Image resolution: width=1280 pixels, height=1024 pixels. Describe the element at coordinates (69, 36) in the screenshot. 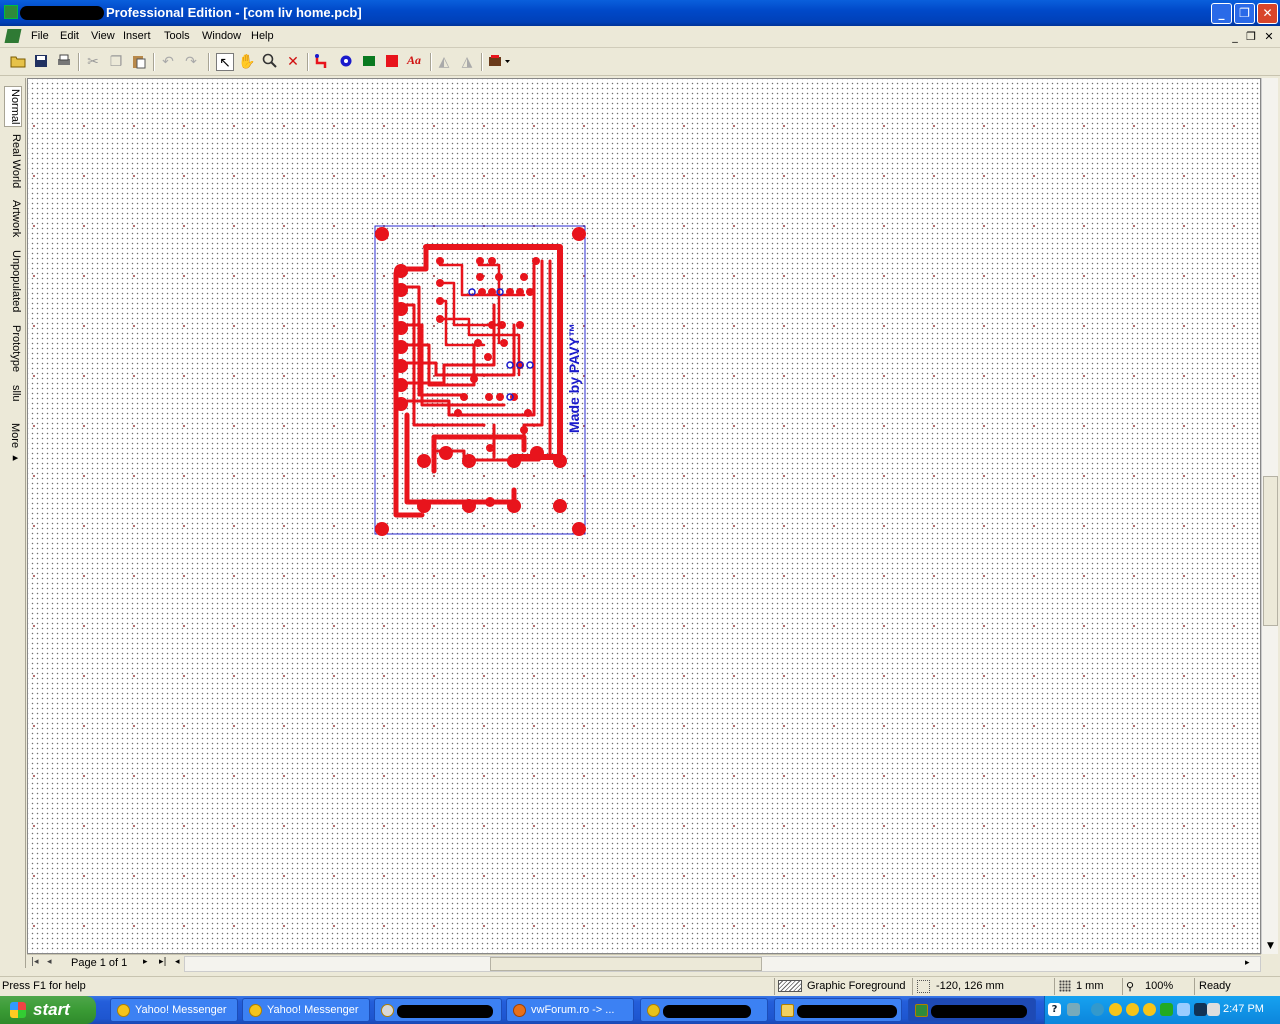

I see `menu-edit: Edit` at that location.